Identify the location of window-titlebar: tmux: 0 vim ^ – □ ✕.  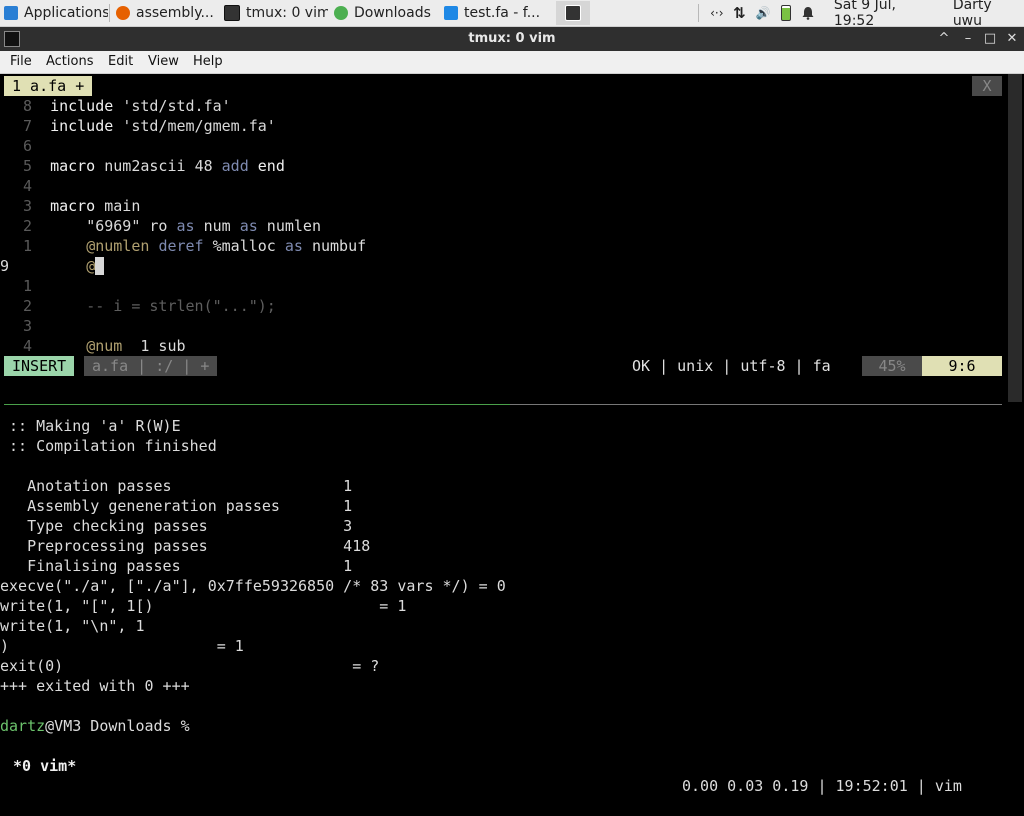
(512, 39).